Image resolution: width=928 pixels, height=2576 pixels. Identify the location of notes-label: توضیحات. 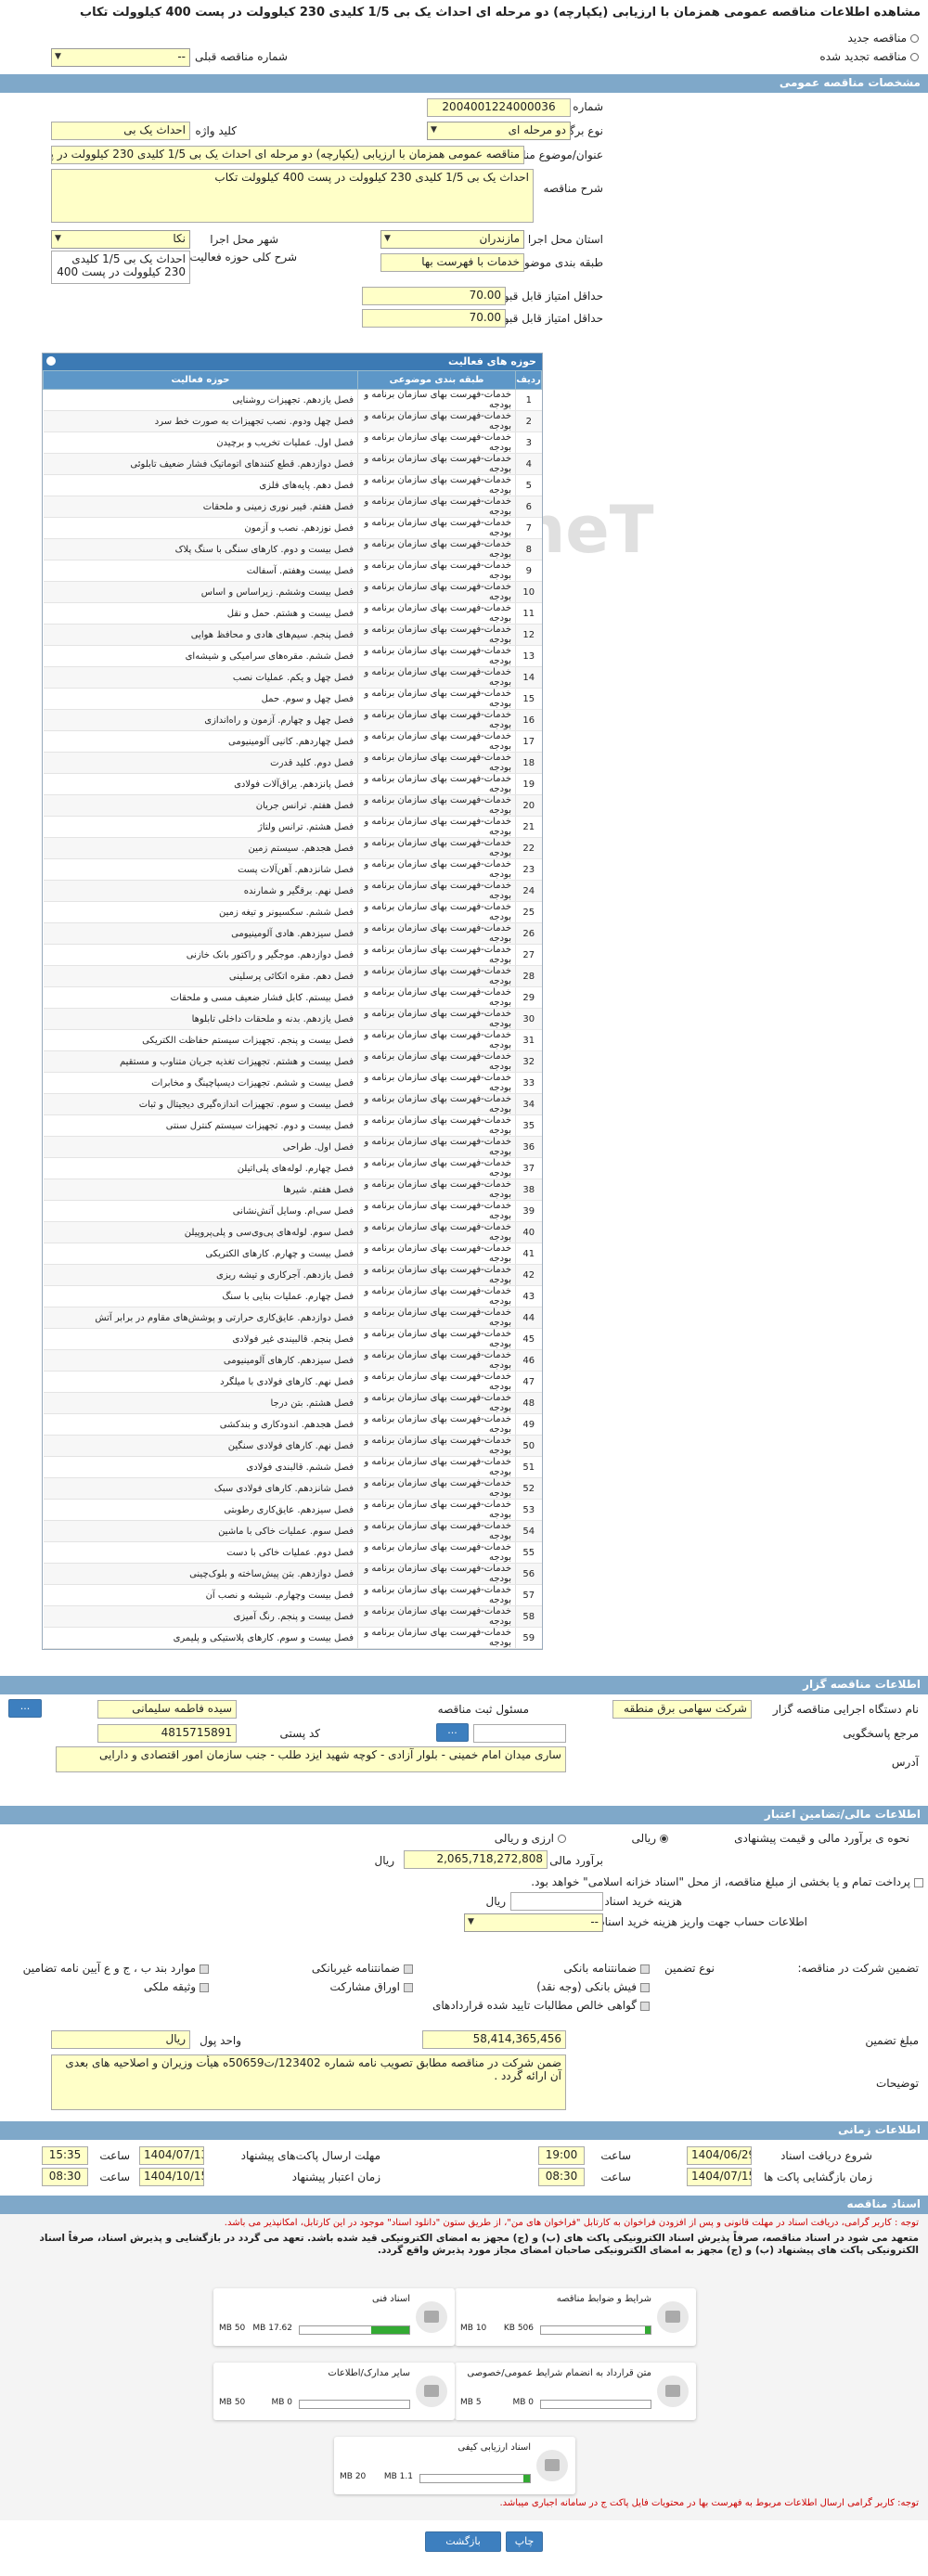
(897, 2084).